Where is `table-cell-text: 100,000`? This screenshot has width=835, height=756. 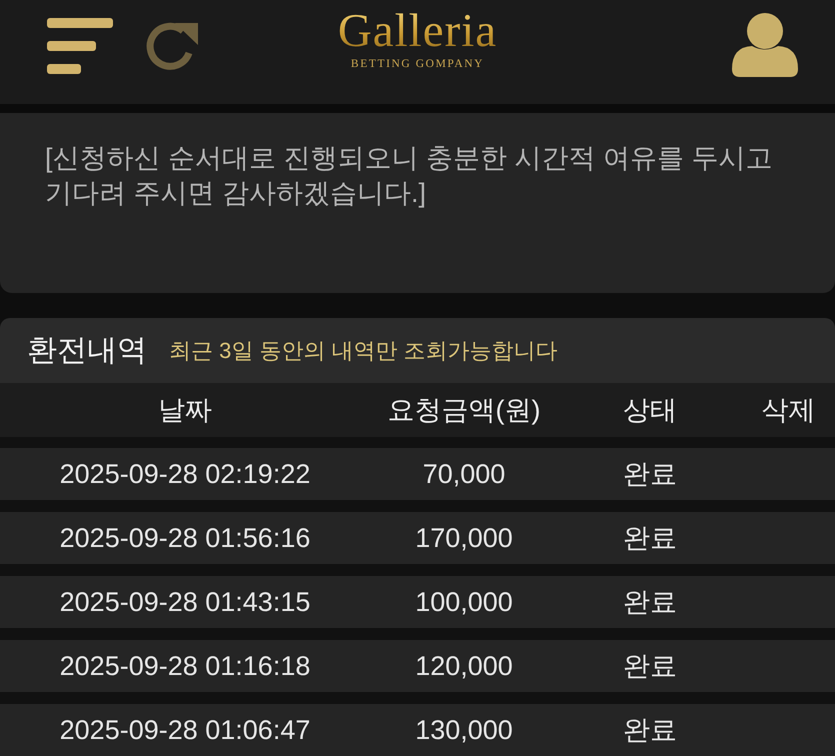
table-cell-text: 100,000 is located at coordinates (464, 602).